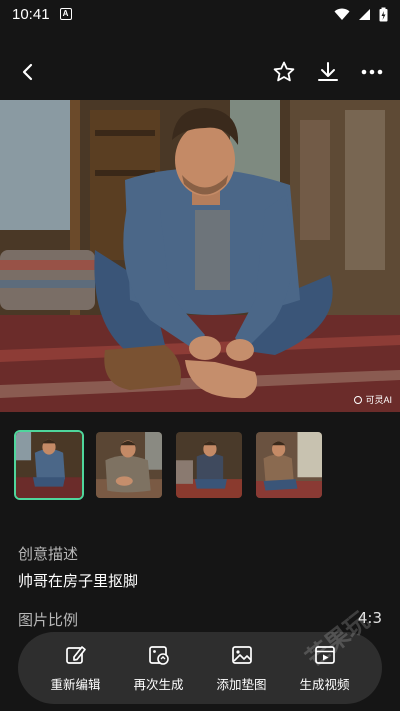  I want to click on thumbnail-4-image, so click(289, 465).